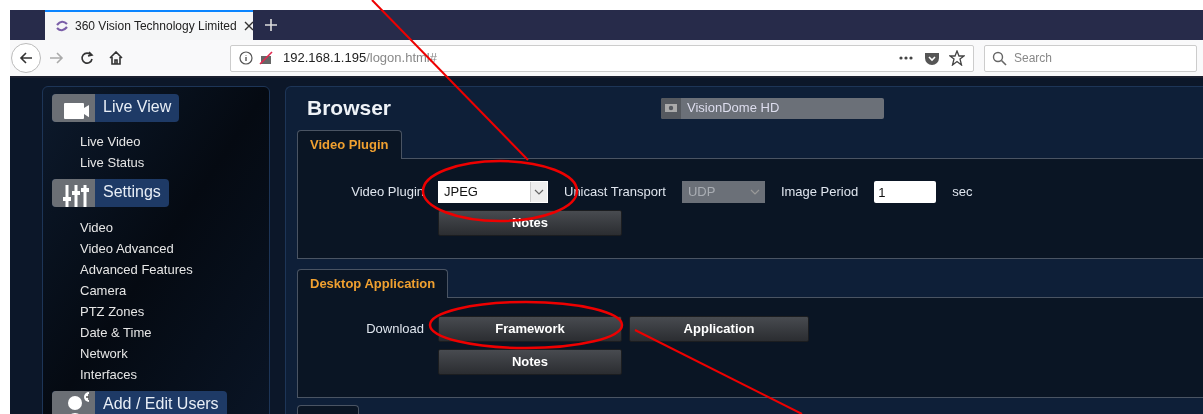 The image size is (1203, 414). I want to click on sidebar-item: Network, so click(104, 353).